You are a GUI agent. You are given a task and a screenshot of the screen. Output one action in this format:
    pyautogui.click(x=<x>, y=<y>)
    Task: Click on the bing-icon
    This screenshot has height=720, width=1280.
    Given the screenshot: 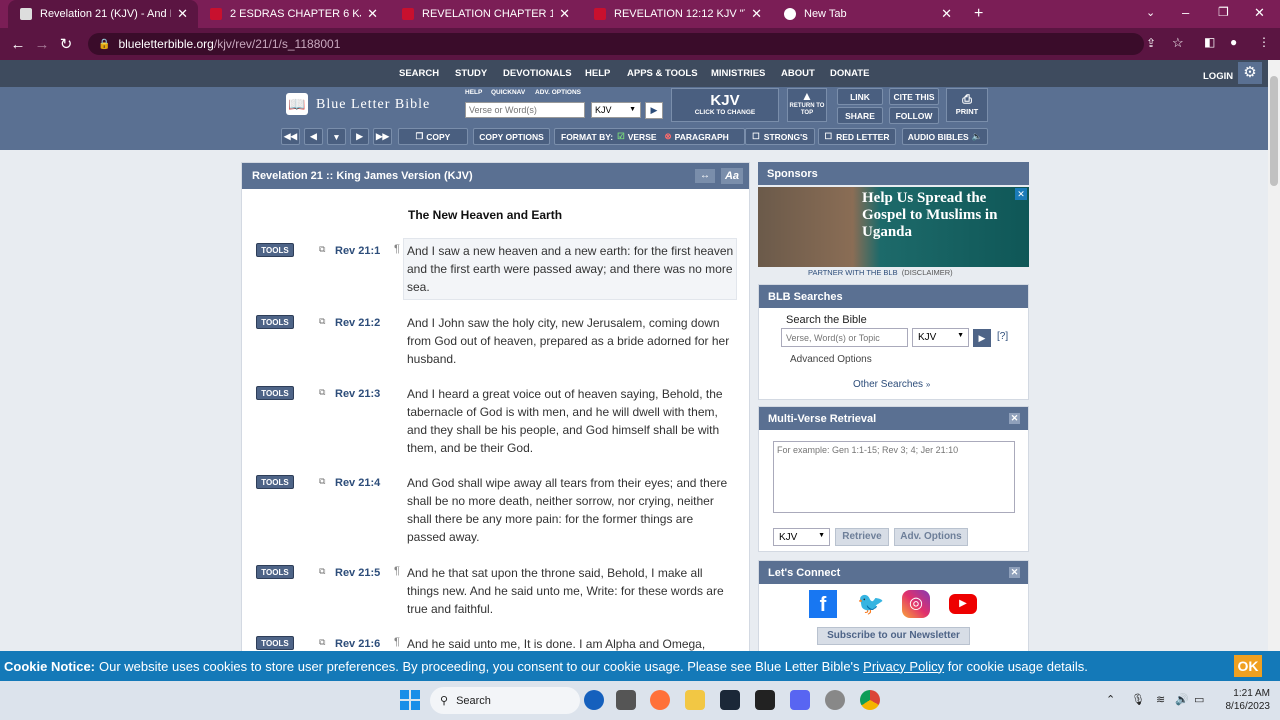 What is the action you would take?
    pyautogui.click(x=594, y=700)
    